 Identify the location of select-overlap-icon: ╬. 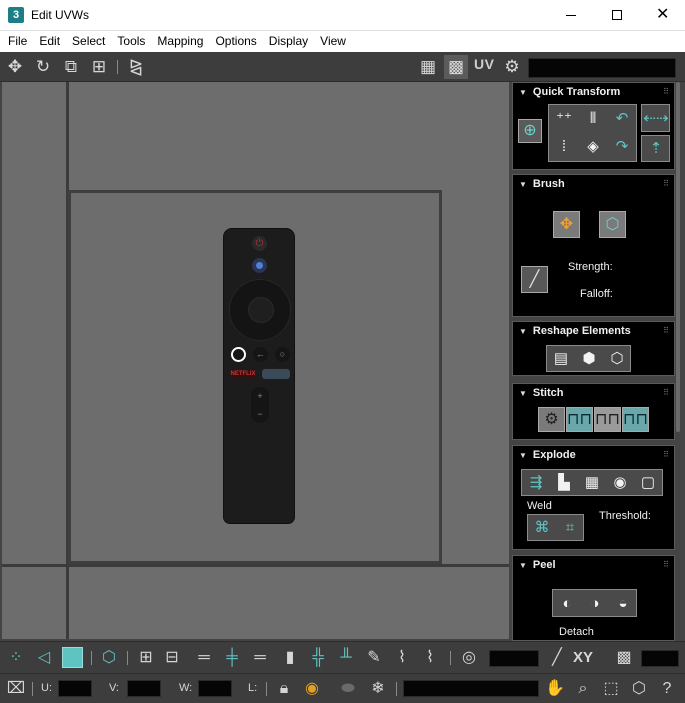
(318, 658).